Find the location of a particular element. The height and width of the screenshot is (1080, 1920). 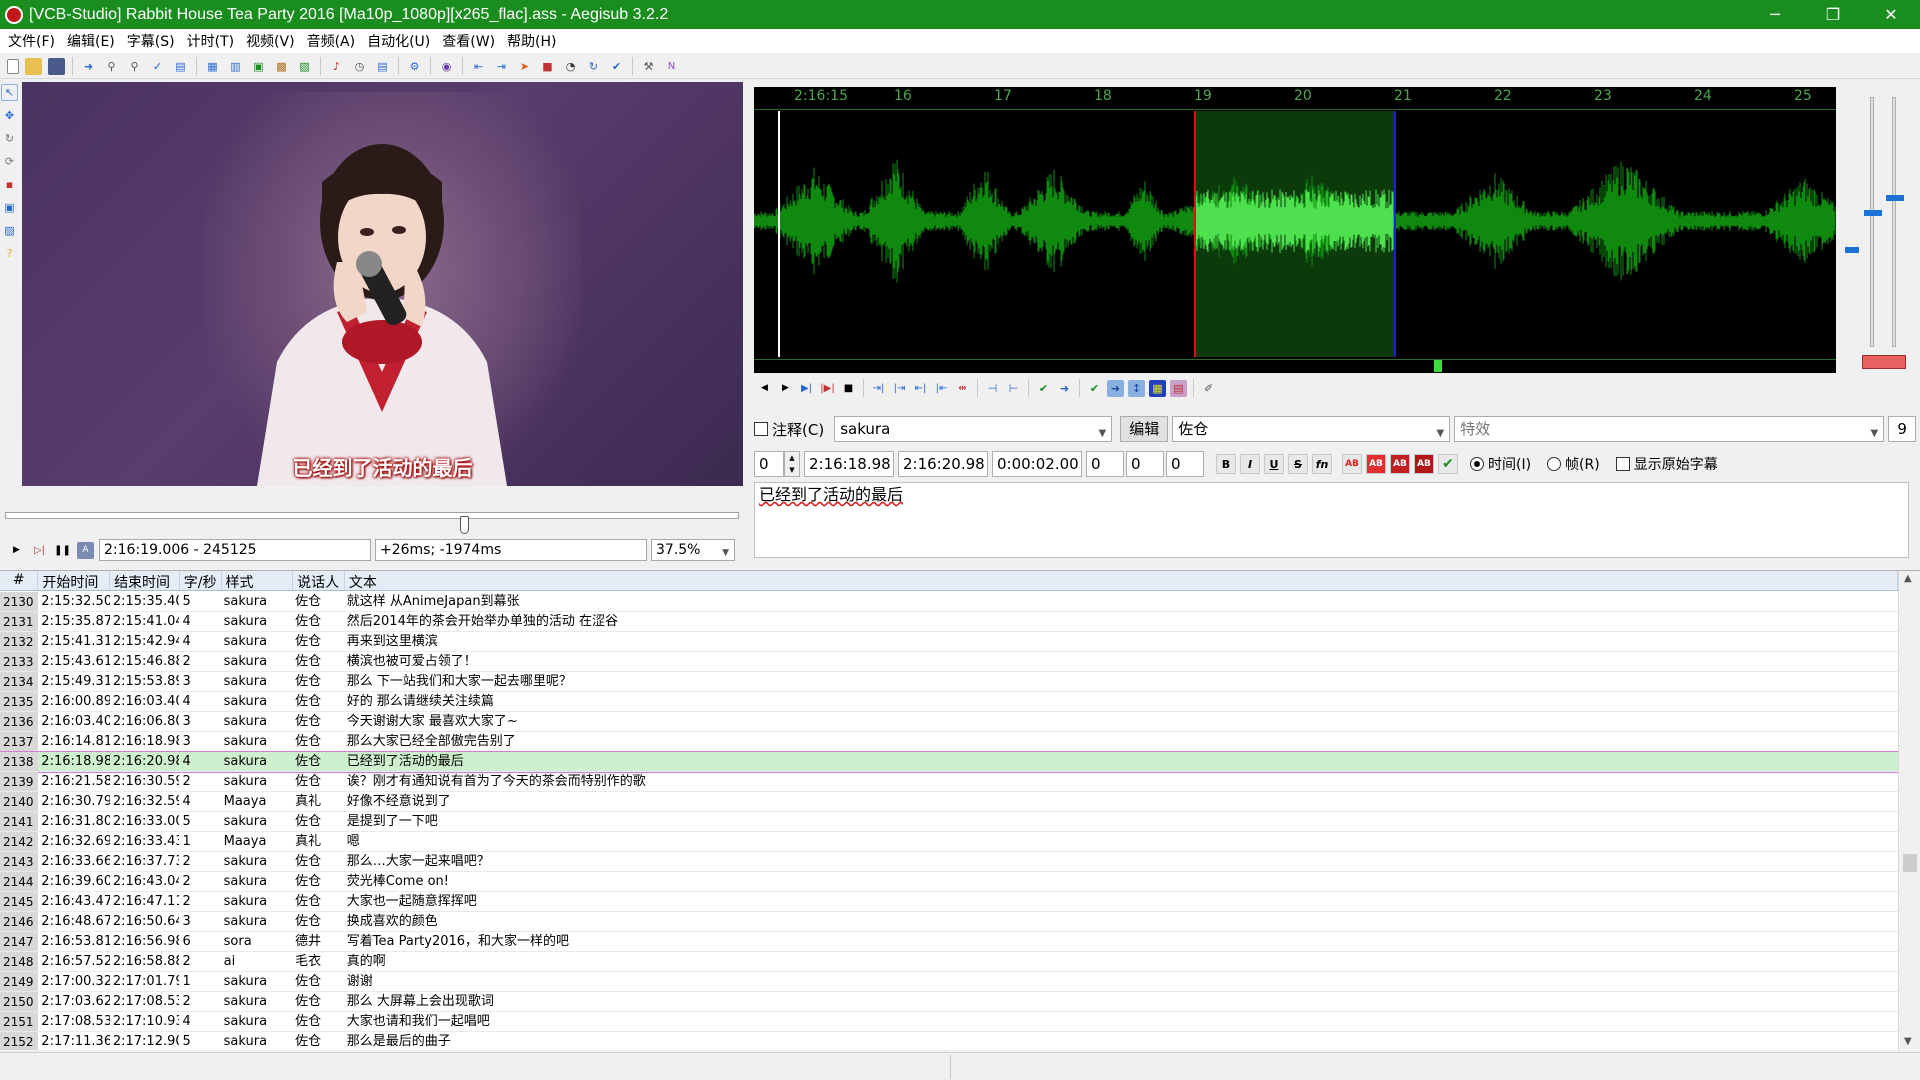

font-button: fn is located at coordinates (1322, 464).